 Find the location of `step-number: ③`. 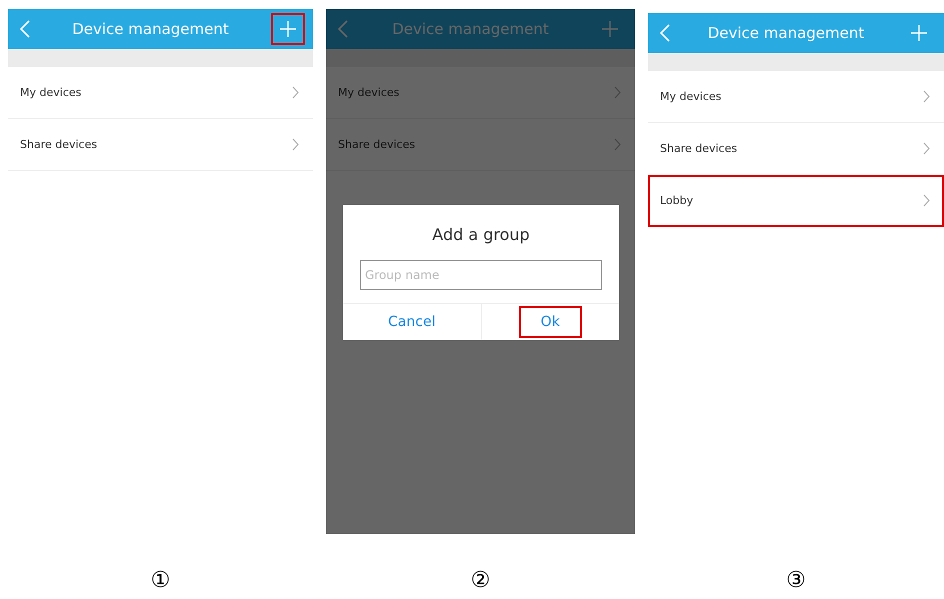

step-number: ③ is located at coordinates (796, 580).